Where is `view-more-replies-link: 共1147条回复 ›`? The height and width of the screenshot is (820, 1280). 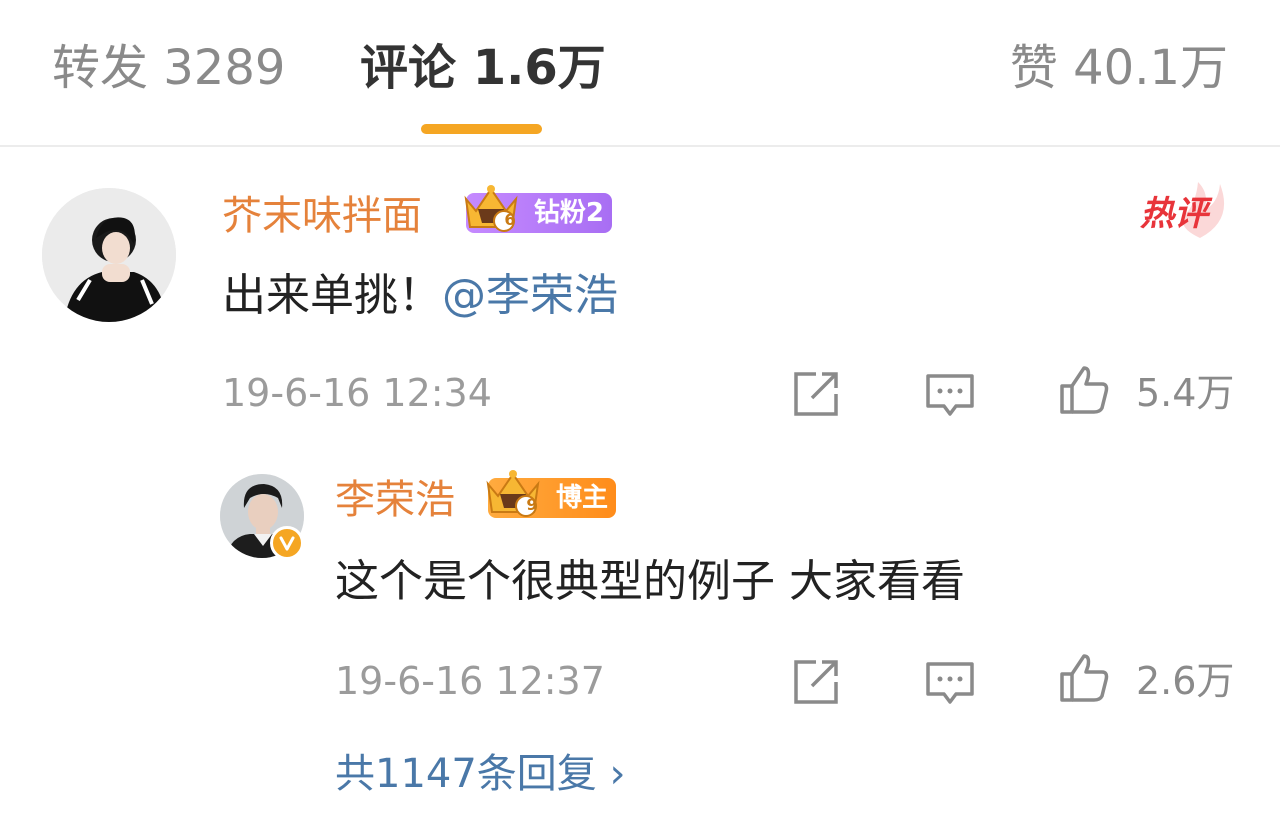 view-more-replies-link: 共1147条回复 › is located at coordinates (480, 774).